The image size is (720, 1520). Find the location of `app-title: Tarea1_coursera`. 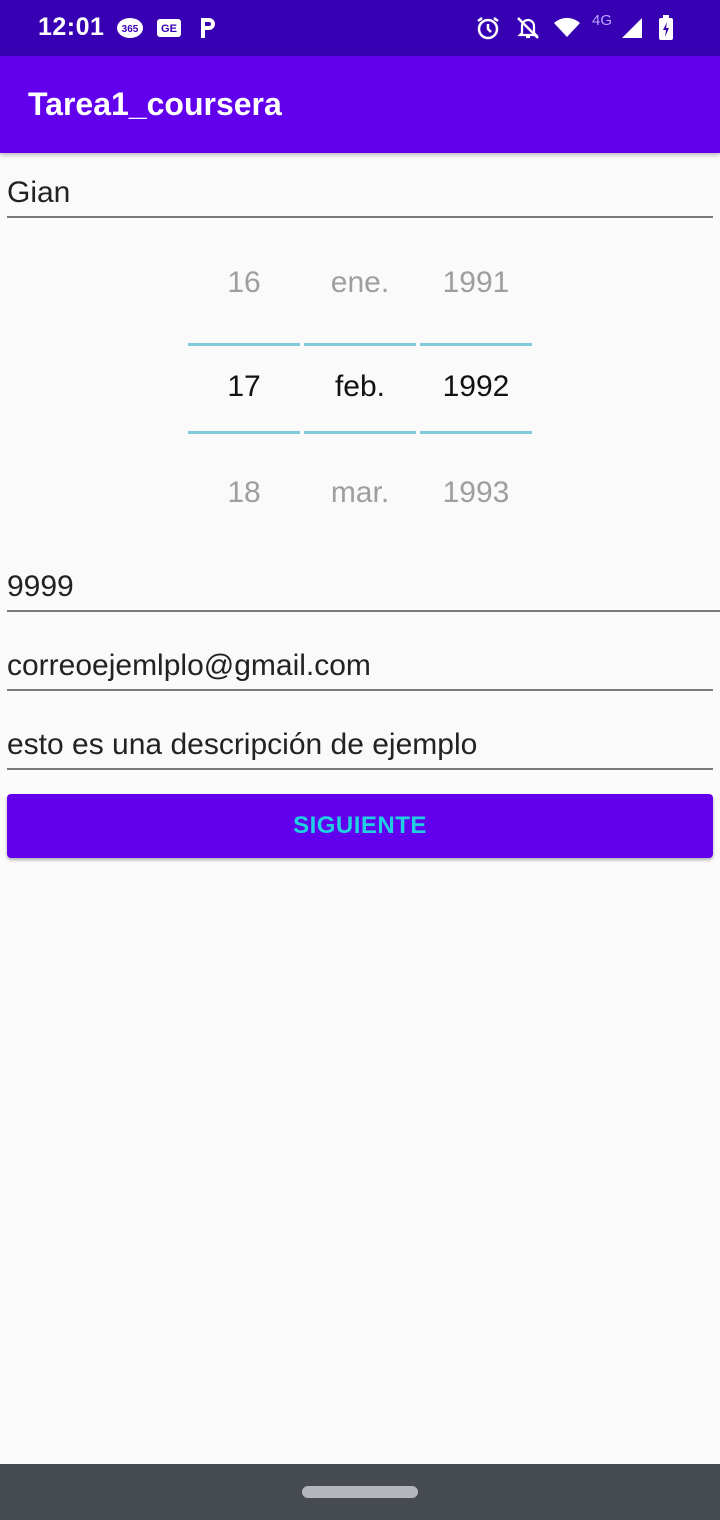

app-title: Tarea1_coursera is located at coordinates (155, 104).